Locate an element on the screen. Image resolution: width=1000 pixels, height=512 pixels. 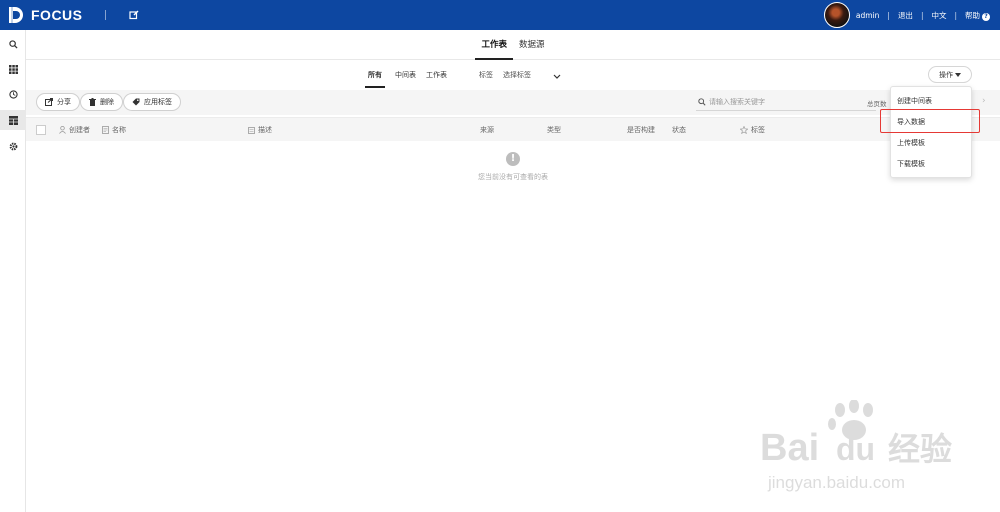
column-type-label: 类型 is located at coordinates (554, 130).